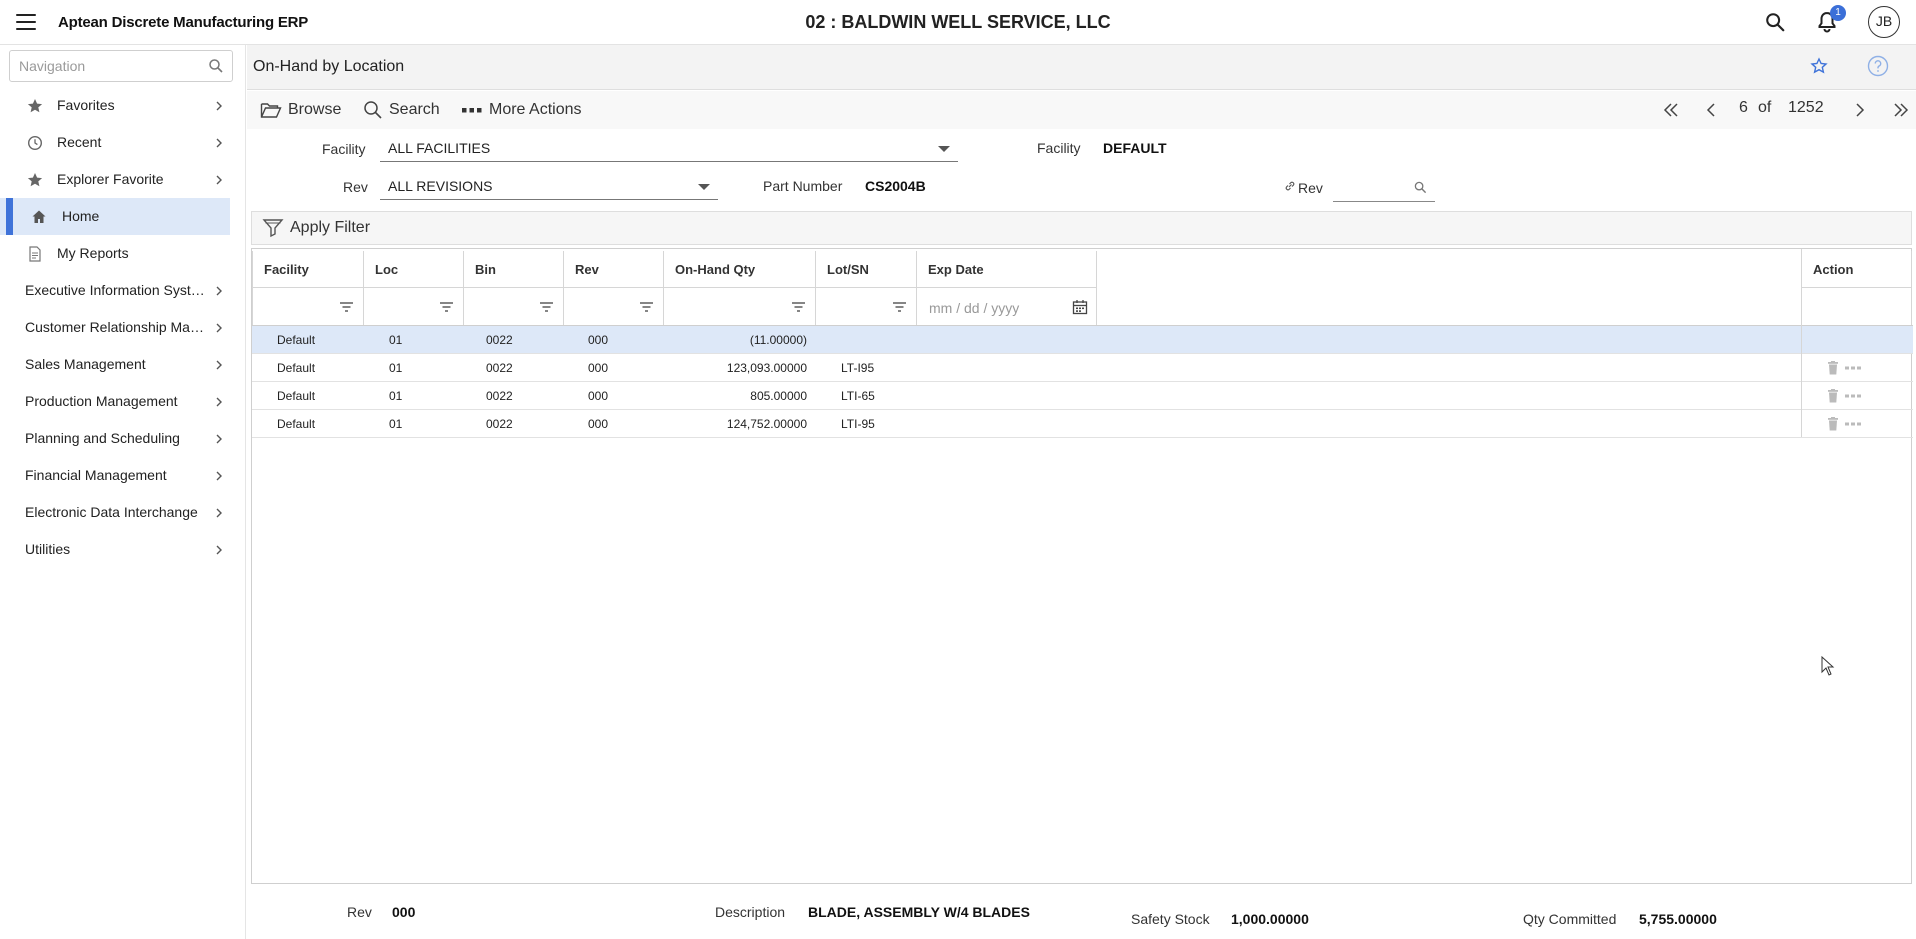  Describe the element at coordinates (439, 148) in the screenshot. I see `facility-select-value: ALL FACILITIES` at that location.